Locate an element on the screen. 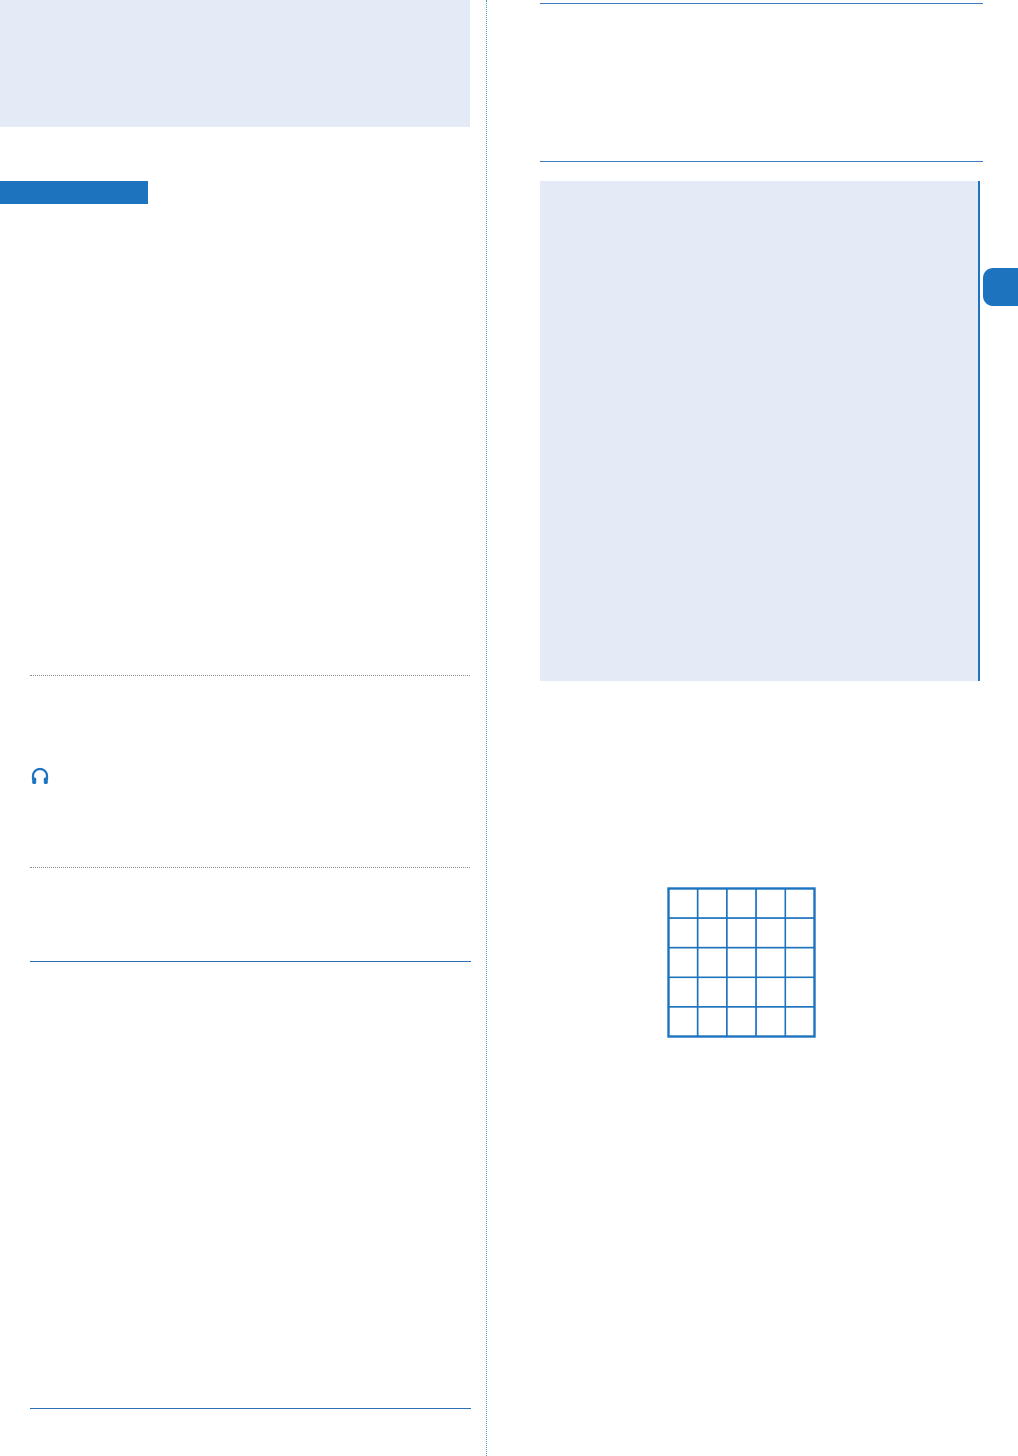 The image size is (1018, 1456). left-top-panel is located at coordinates (235, 63).